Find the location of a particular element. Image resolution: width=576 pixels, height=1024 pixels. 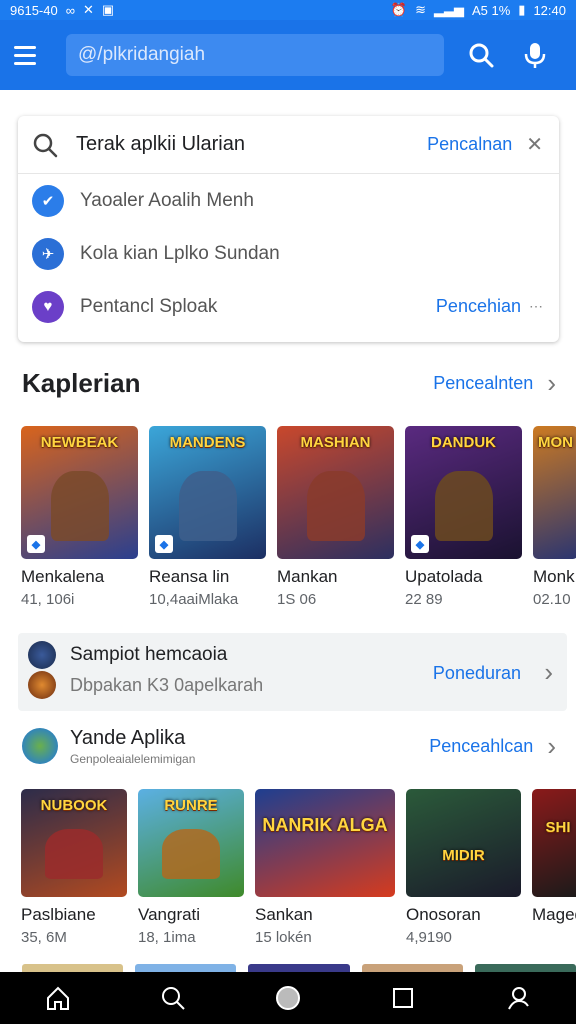

app-name: Upatolada is located at coordinates (444, 576).